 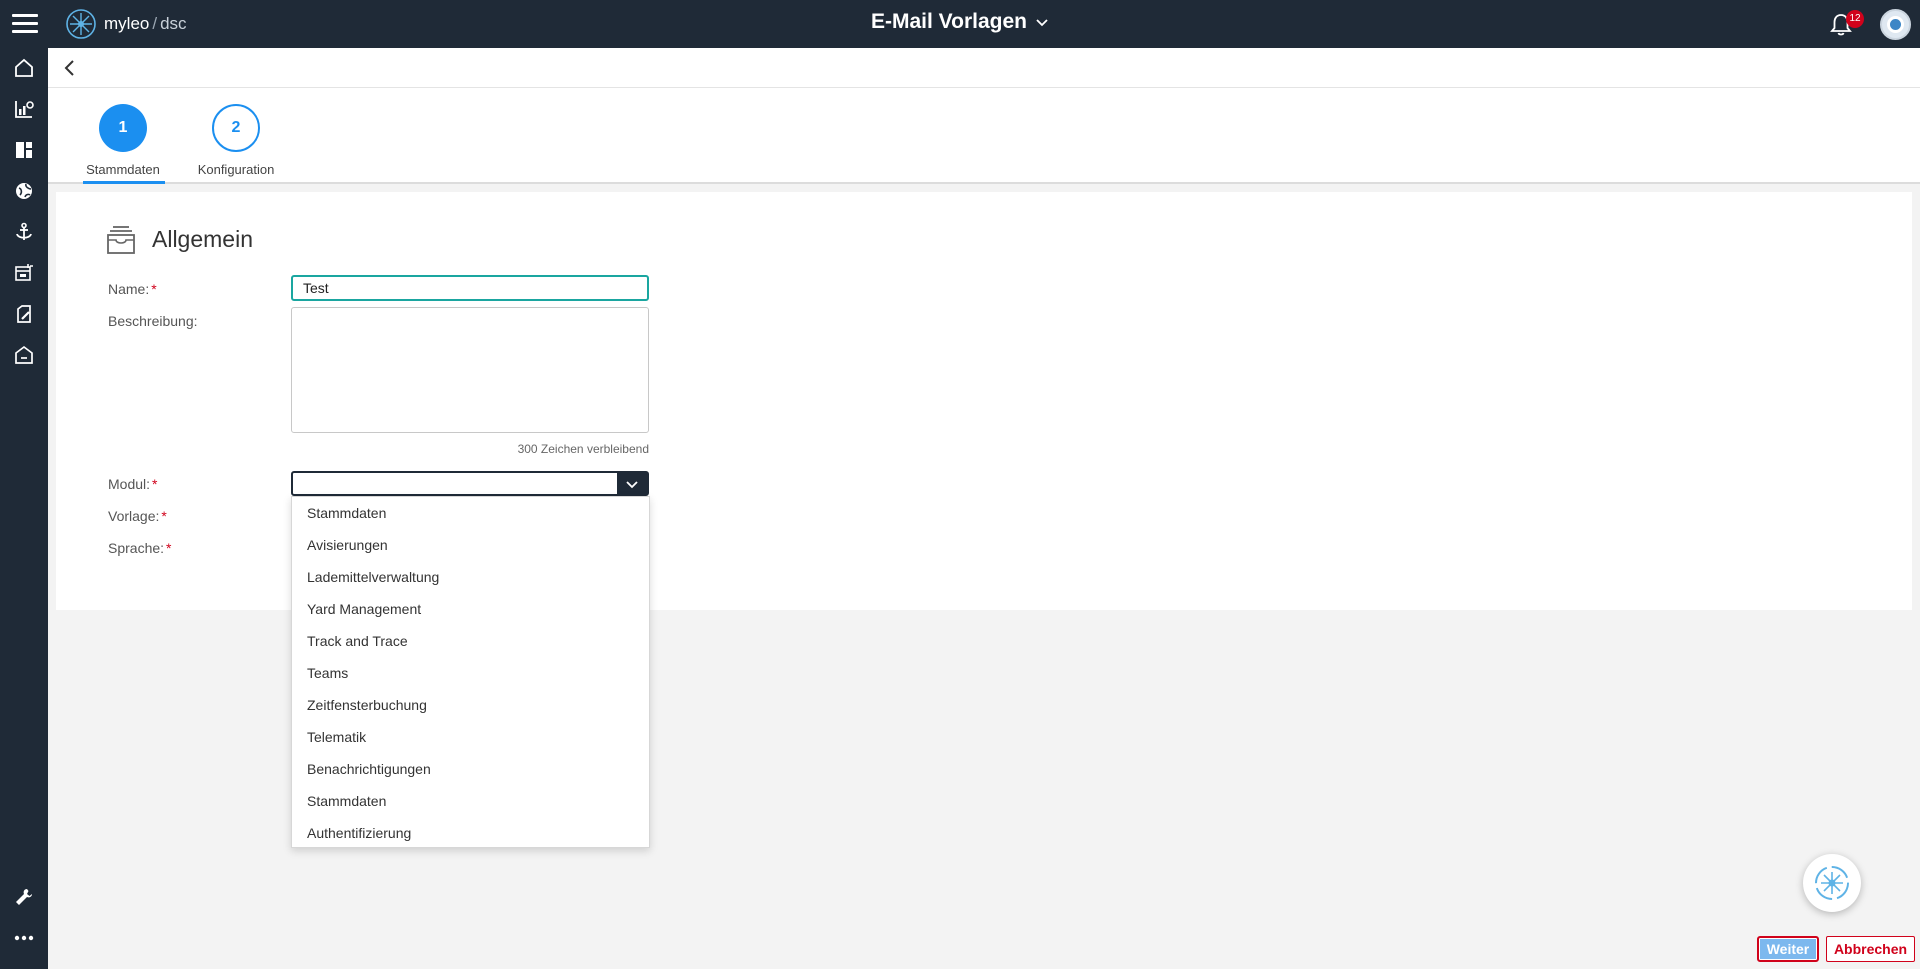 I want to click on vorlage-label-text: Vorlage:, so click(x=134, y=516).